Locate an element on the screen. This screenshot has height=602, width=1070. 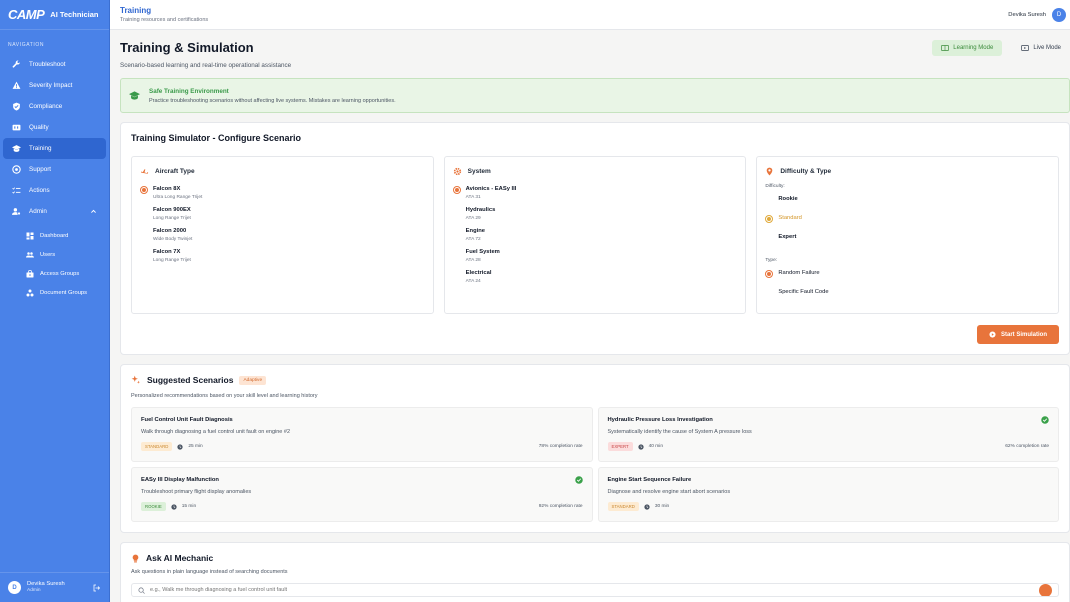
dashboard-icon is located at coordinates (30, 235).